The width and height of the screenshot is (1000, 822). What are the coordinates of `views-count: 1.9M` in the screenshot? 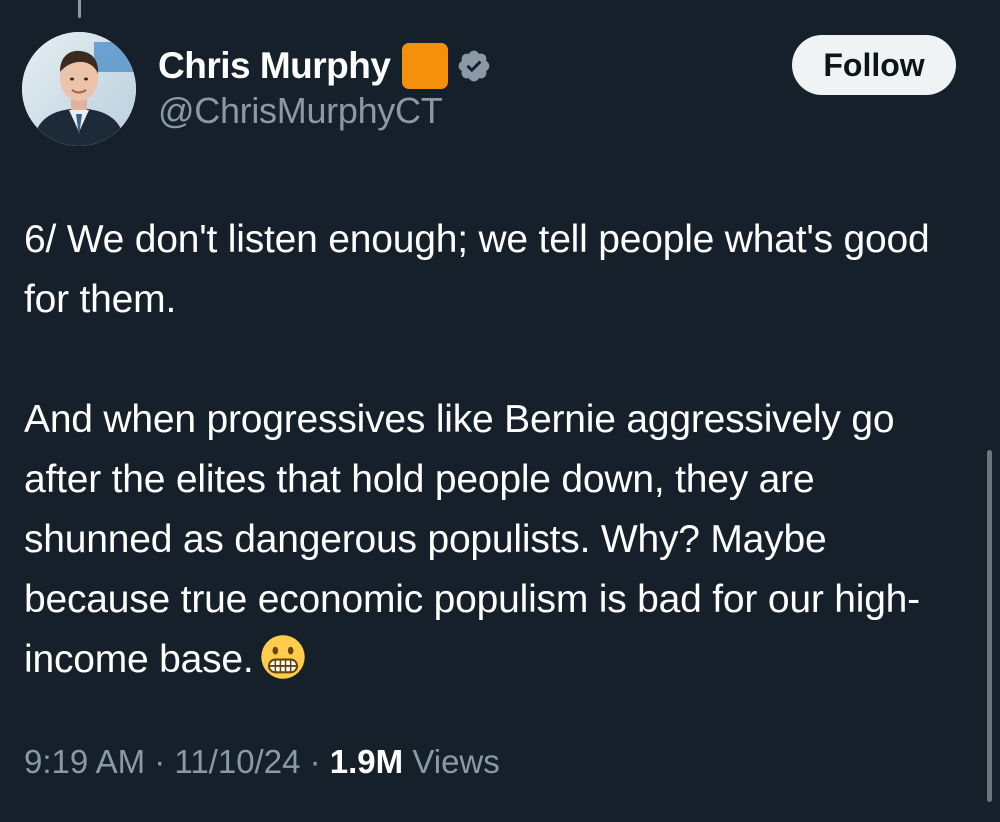 It's located at (366, 761).